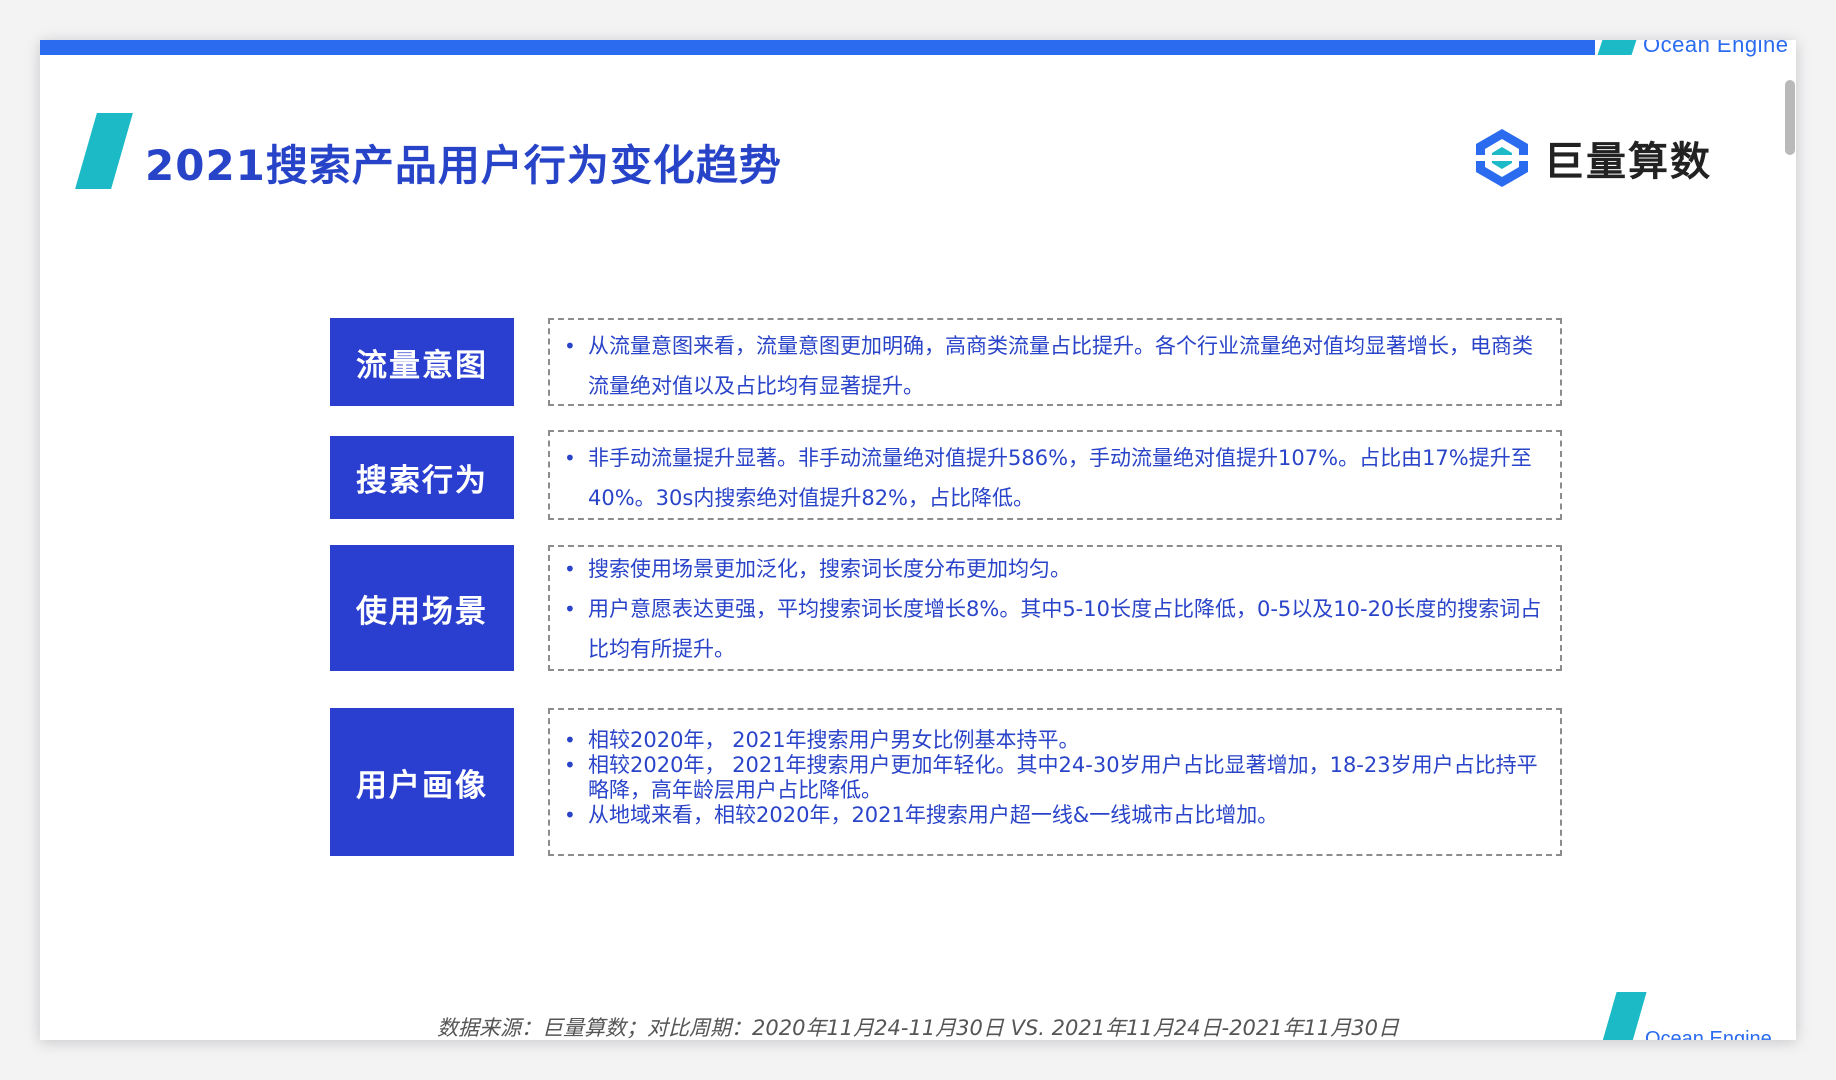 This screenshot has height=1080, width=1836. I want to click on logo-icon, so click(1502, 158).